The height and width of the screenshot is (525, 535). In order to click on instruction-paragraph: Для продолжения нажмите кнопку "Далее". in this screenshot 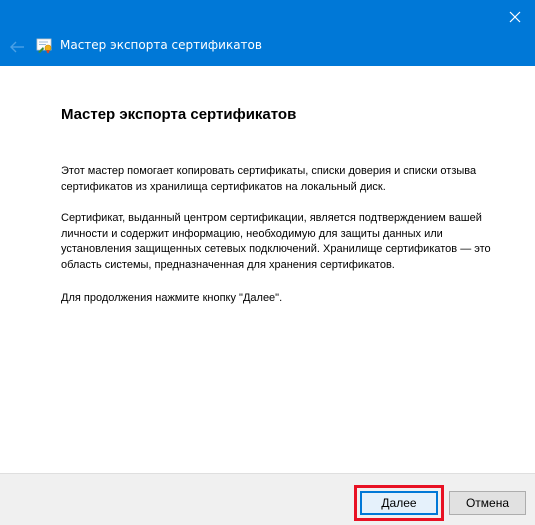, I will do `click(172, 298)`.